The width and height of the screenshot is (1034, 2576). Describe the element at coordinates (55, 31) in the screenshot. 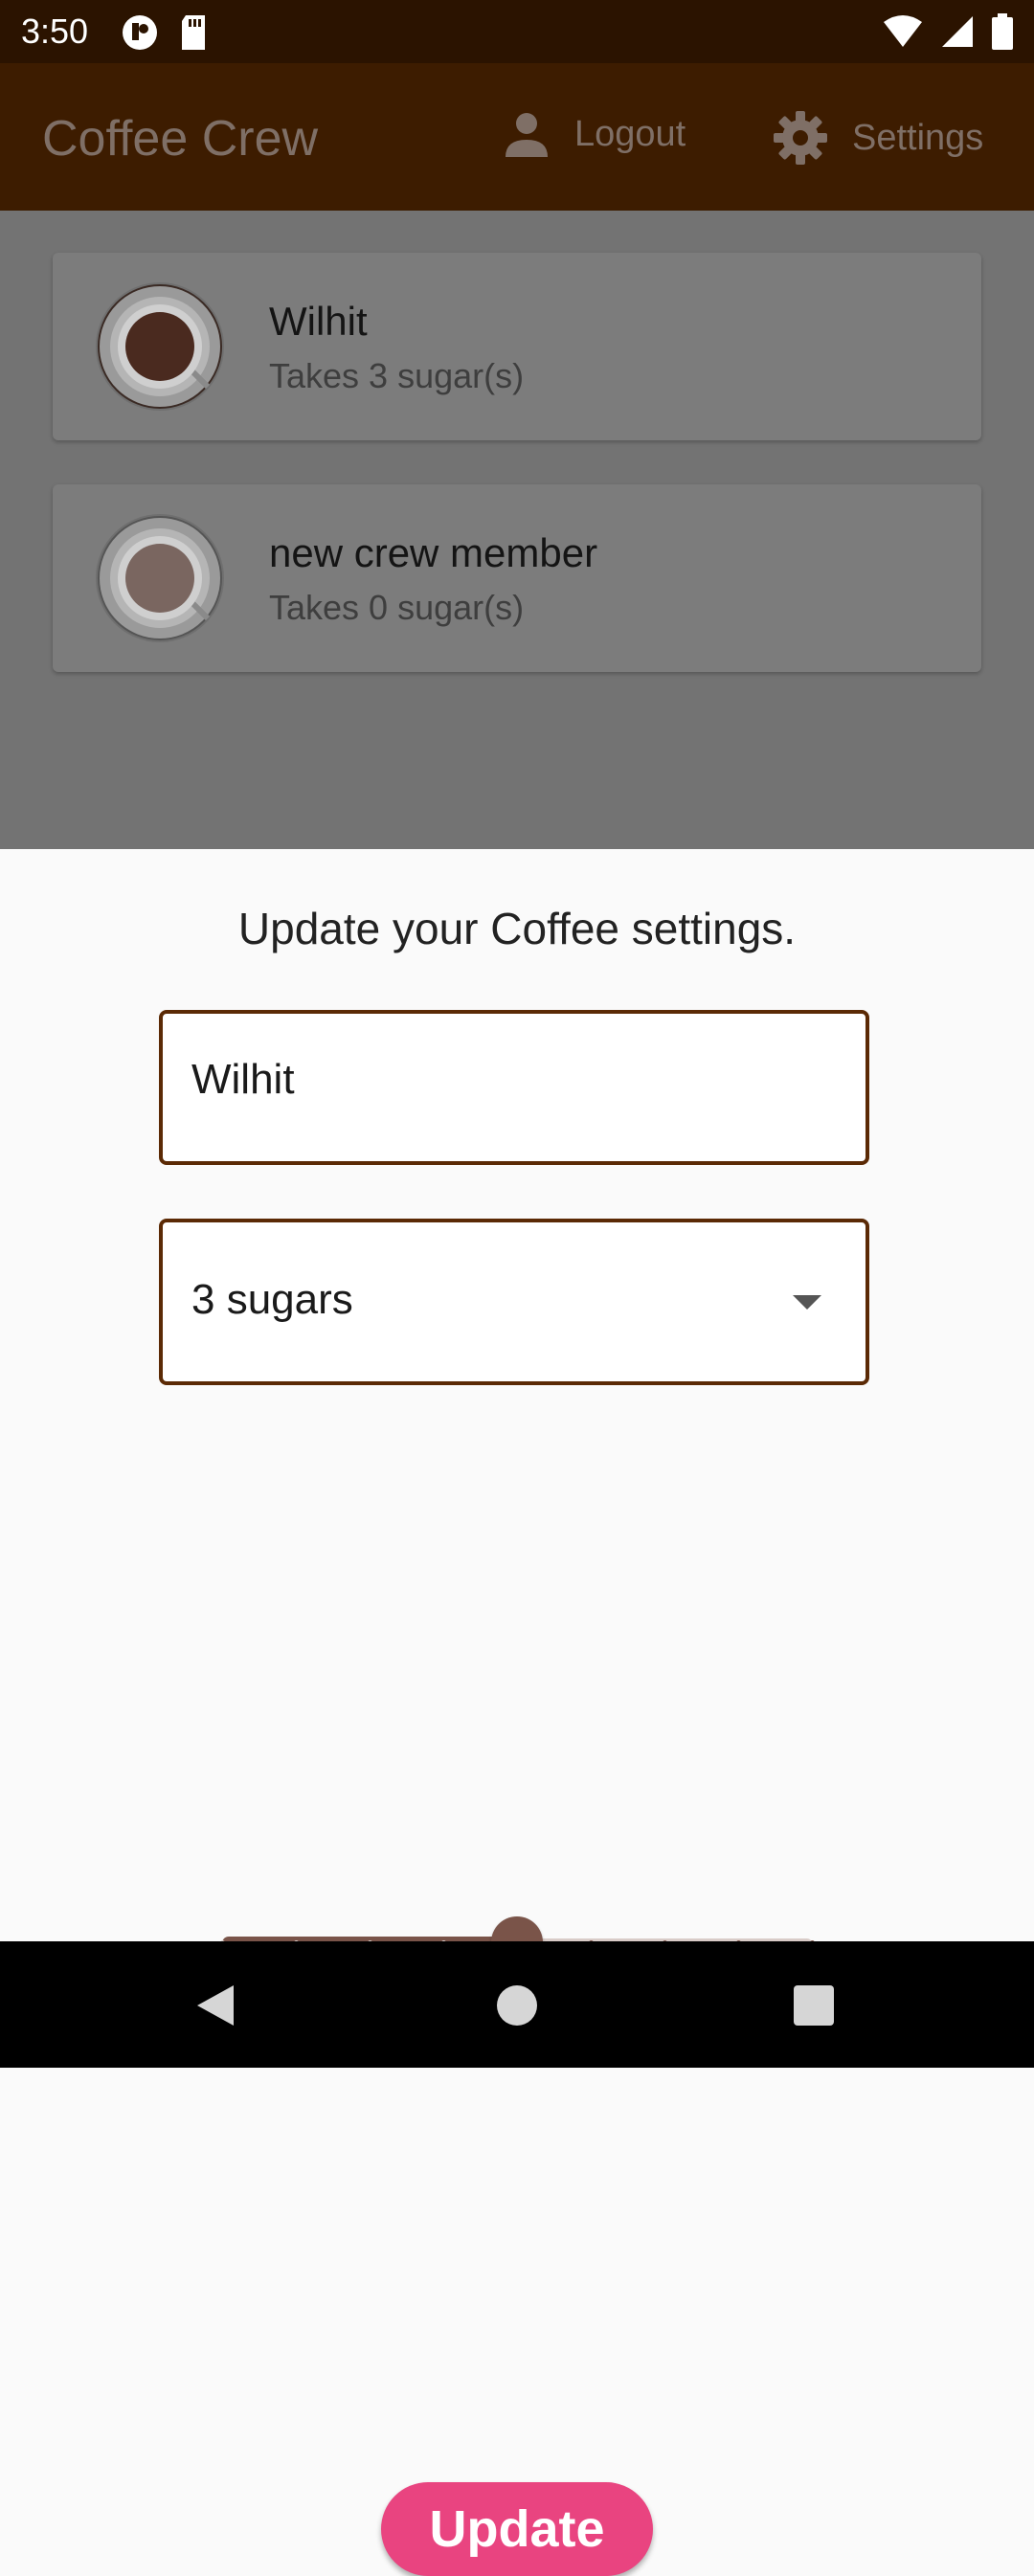

I see `status-time: 3:50` at that location.